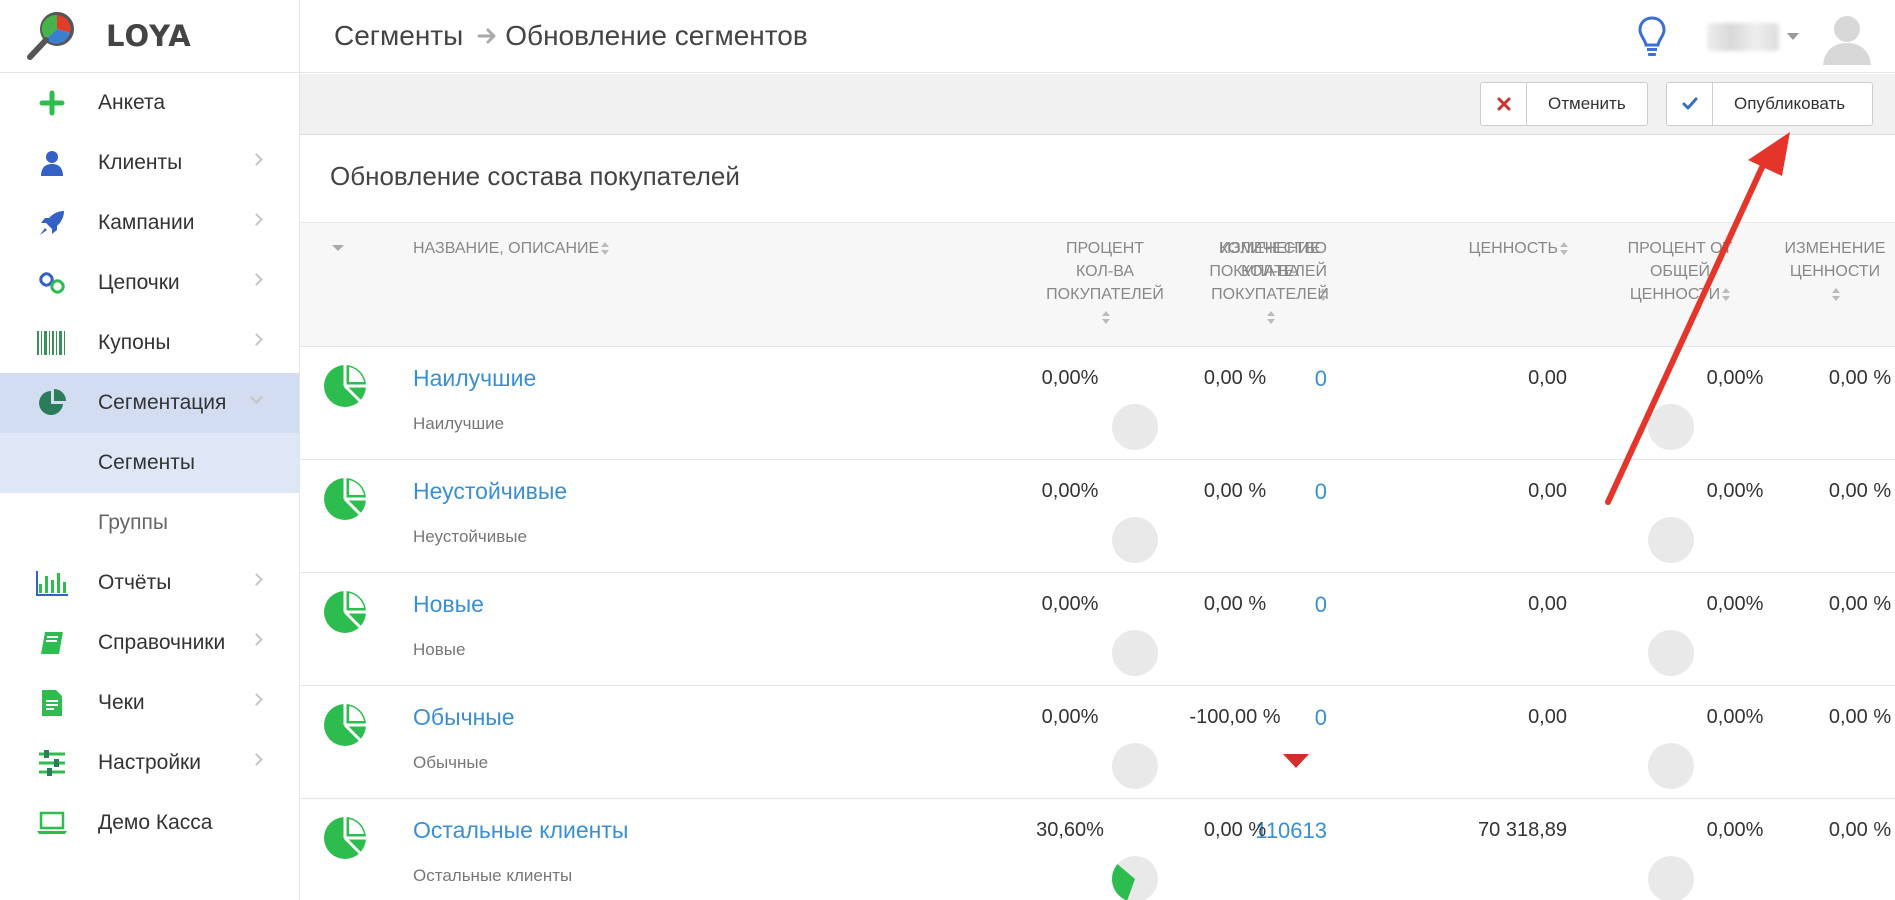 Image resolution: width=1895 pixels, height=900 pixels. I want to click on col-header-name: НАЗВАНИЕ, ОПИСАНИЕ, so click(511, 248).